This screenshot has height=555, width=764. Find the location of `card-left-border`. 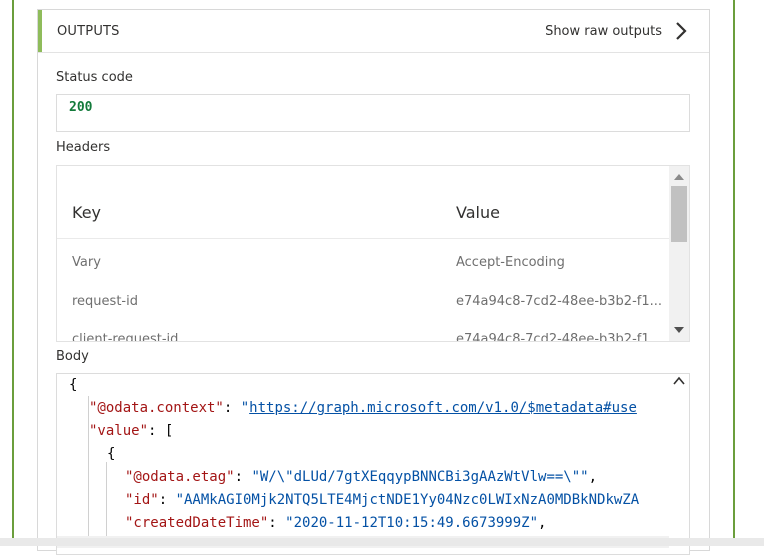

card-left-border is located at coordinates (13, 273).